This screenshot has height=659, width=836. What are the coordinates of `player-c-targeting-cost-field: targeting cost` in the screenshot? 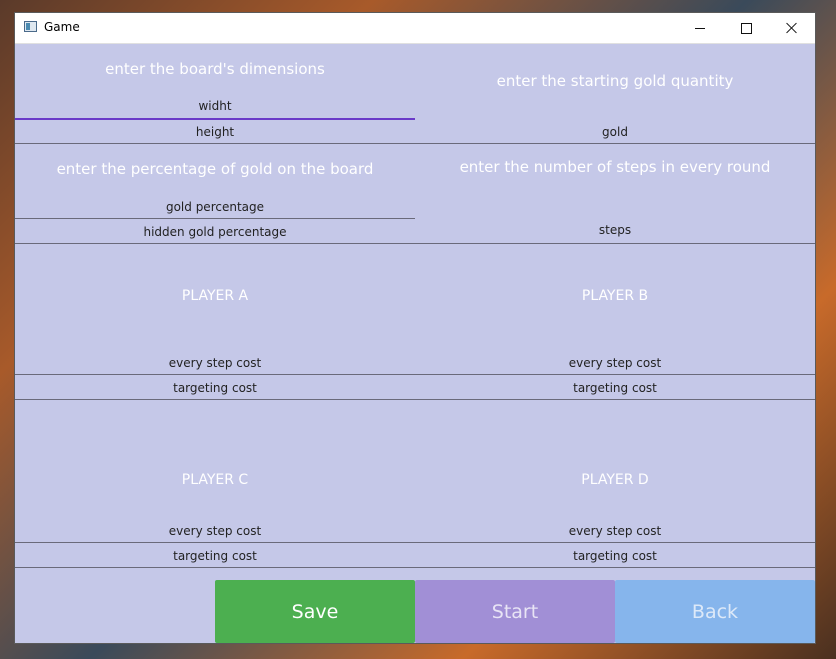 It's located at (215, 556).